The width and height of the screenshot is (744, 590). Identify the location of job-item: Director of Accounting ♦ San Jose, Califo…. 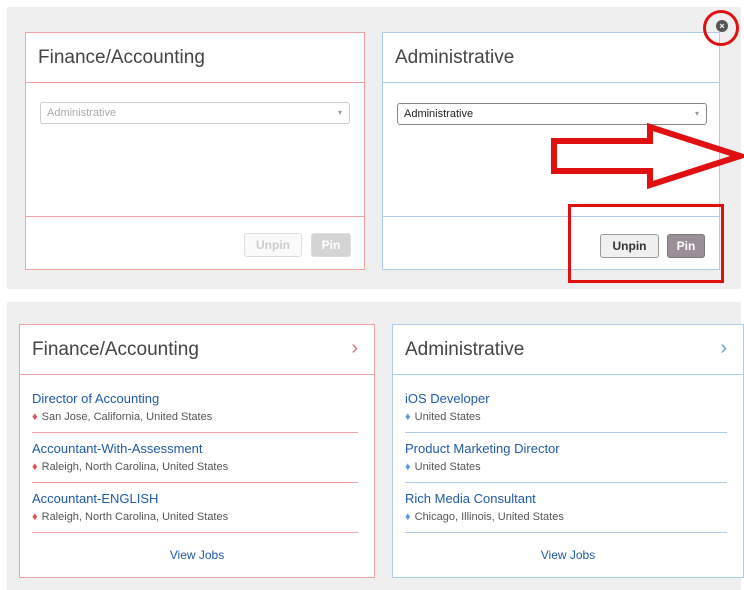
(195, 410).